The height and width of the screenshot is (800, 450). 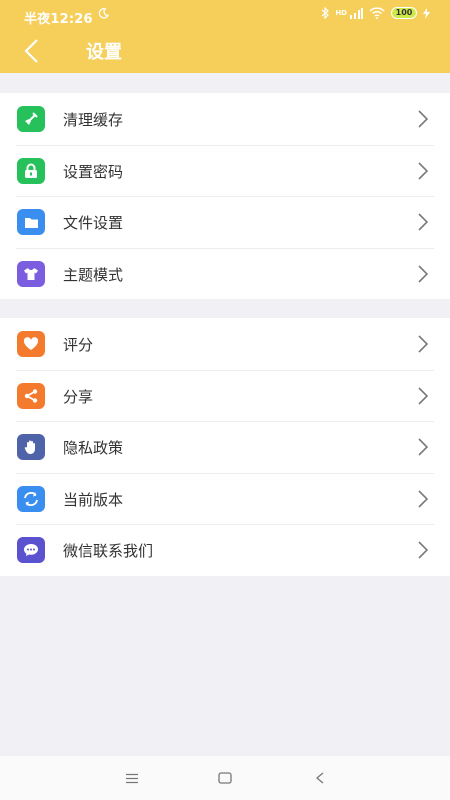 I want to click on home-square-icon, so click(x=225, y=778).